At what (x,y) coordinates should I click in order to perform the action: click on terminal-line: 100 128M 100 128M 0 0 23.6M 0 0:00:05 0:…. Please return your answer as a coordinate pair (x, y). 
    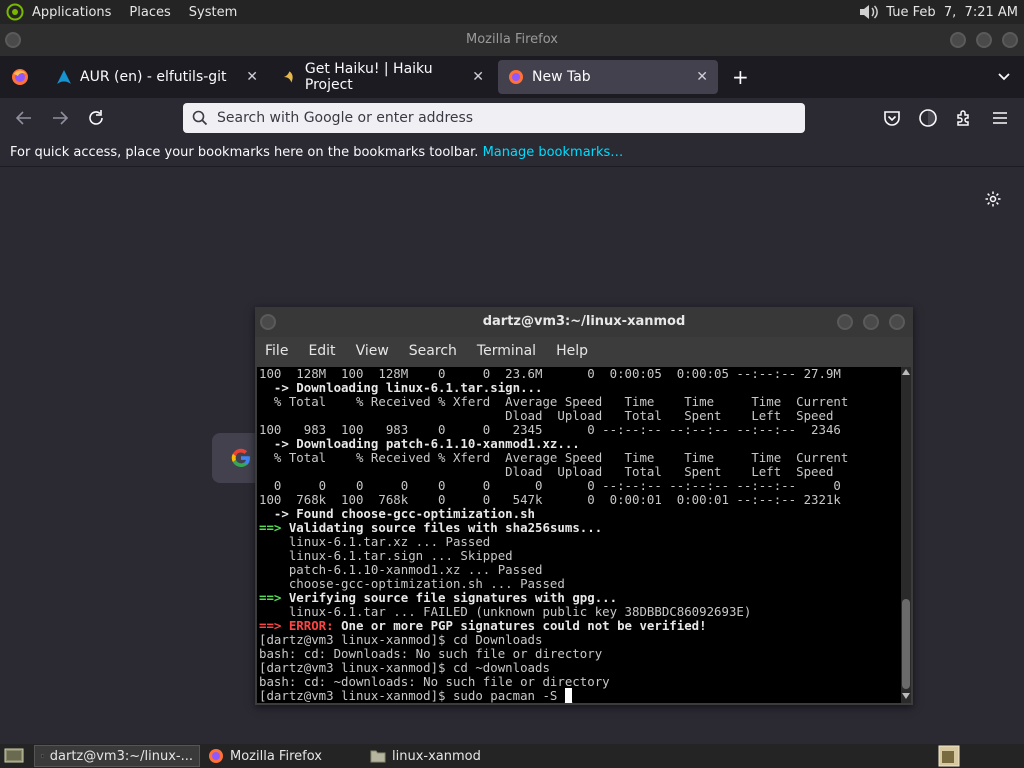
    Looking at the image, I should click on (550, 374).